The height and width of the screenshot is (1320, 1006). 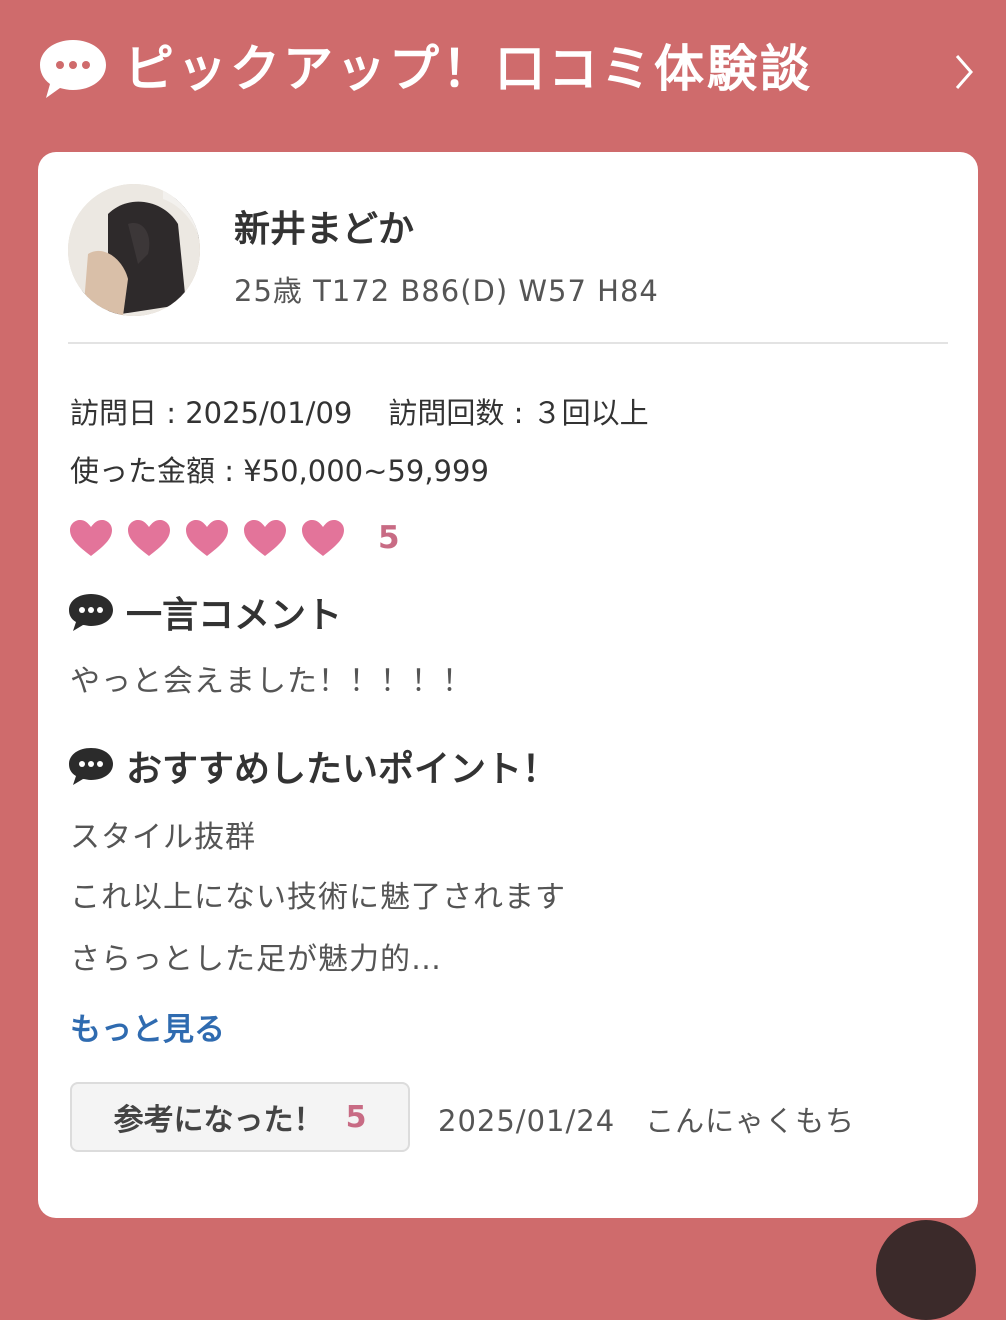 What do you see at coordinates (389, 538) in the screenshot?
I see `rating-value: 5` at bounding box center [389, 538].